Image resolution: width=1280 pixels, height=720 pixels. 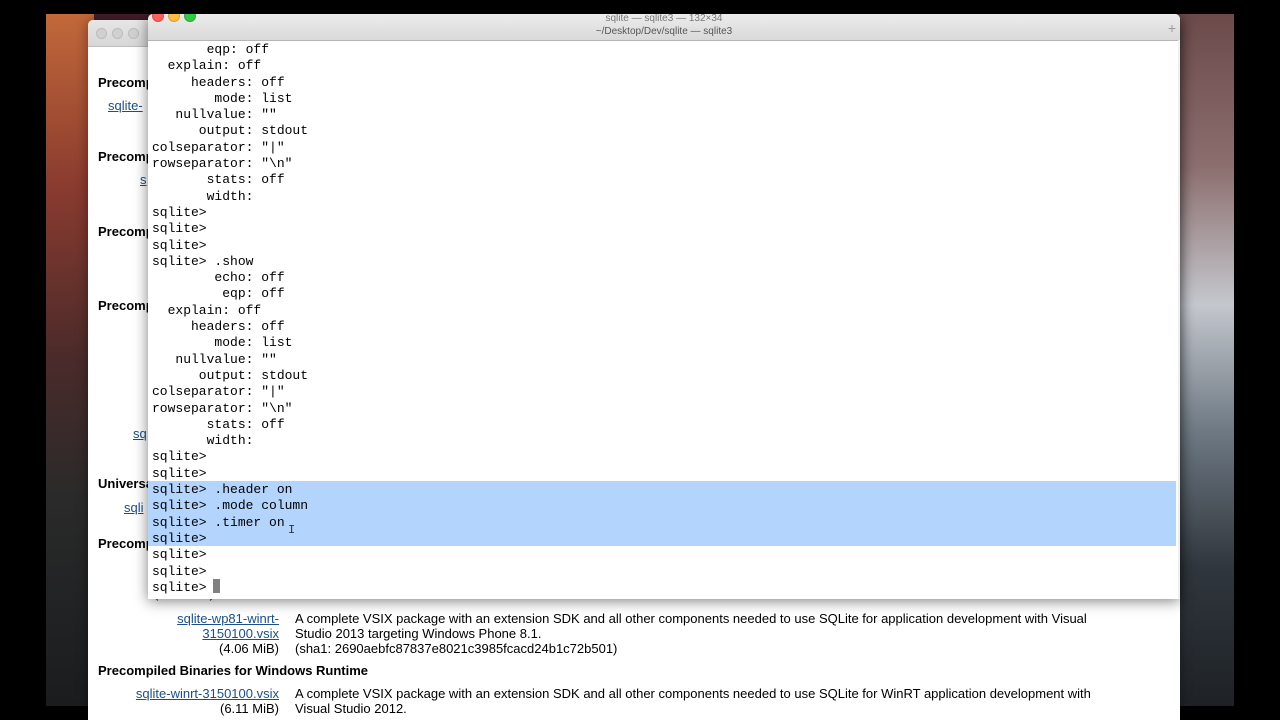 What do you see at coordinates (249, 708) in the screenshot?
I see `winrt-size: (6.11 MiB)` at bounding box center [249, 708].